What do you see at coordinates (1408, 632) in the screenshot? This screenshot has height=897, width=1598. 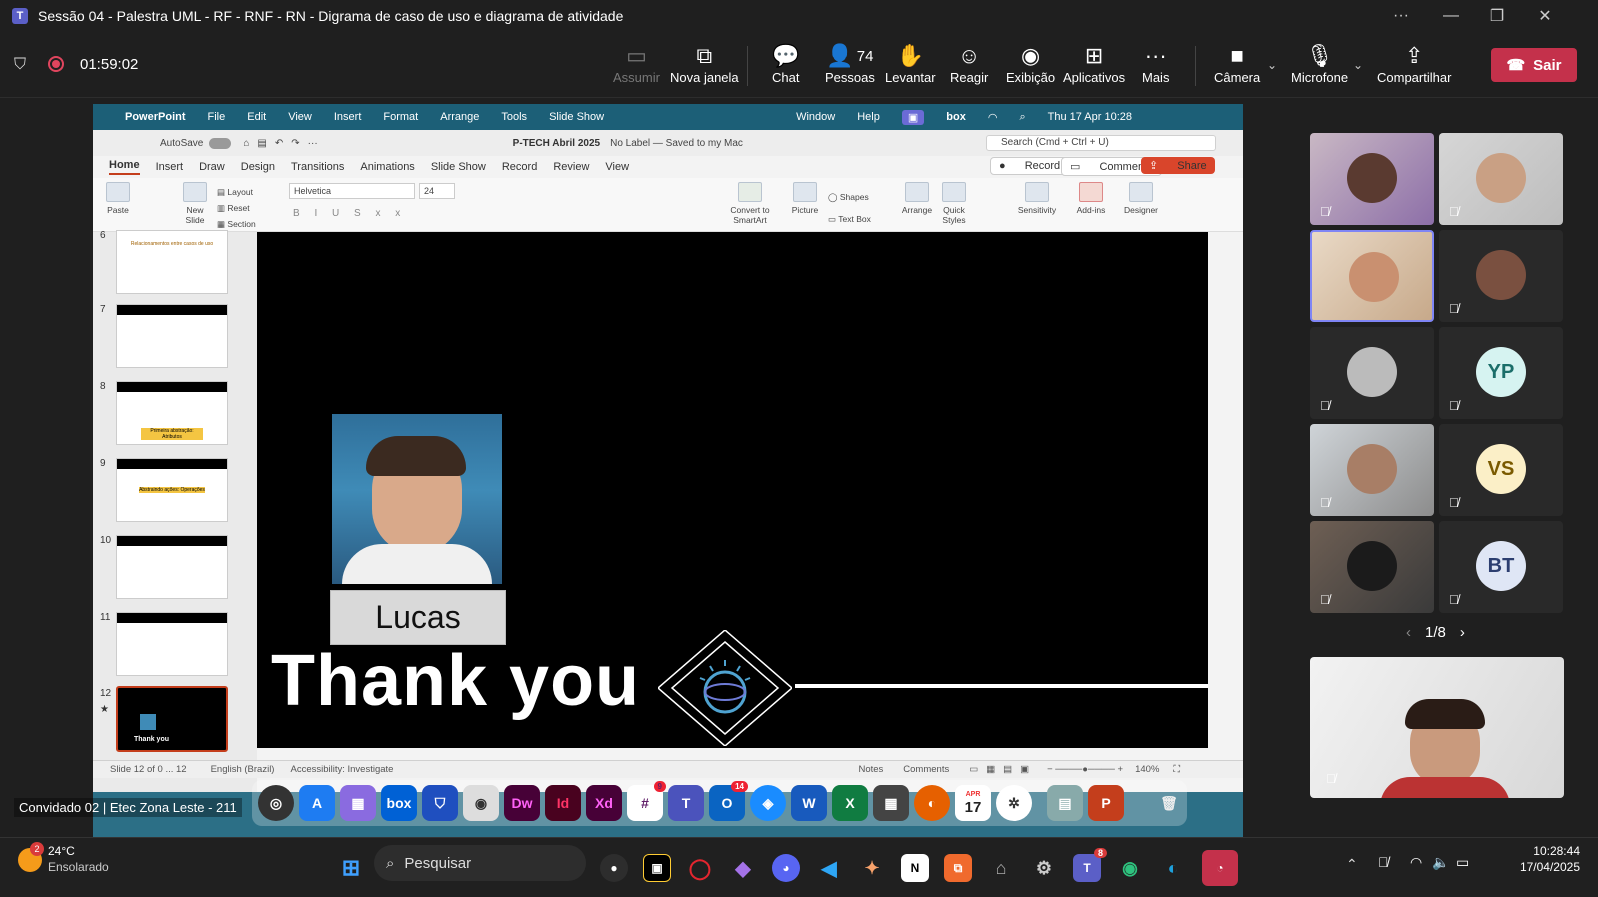 I see `prev-page-icon: ‹` at bounding box center [1408, 632].